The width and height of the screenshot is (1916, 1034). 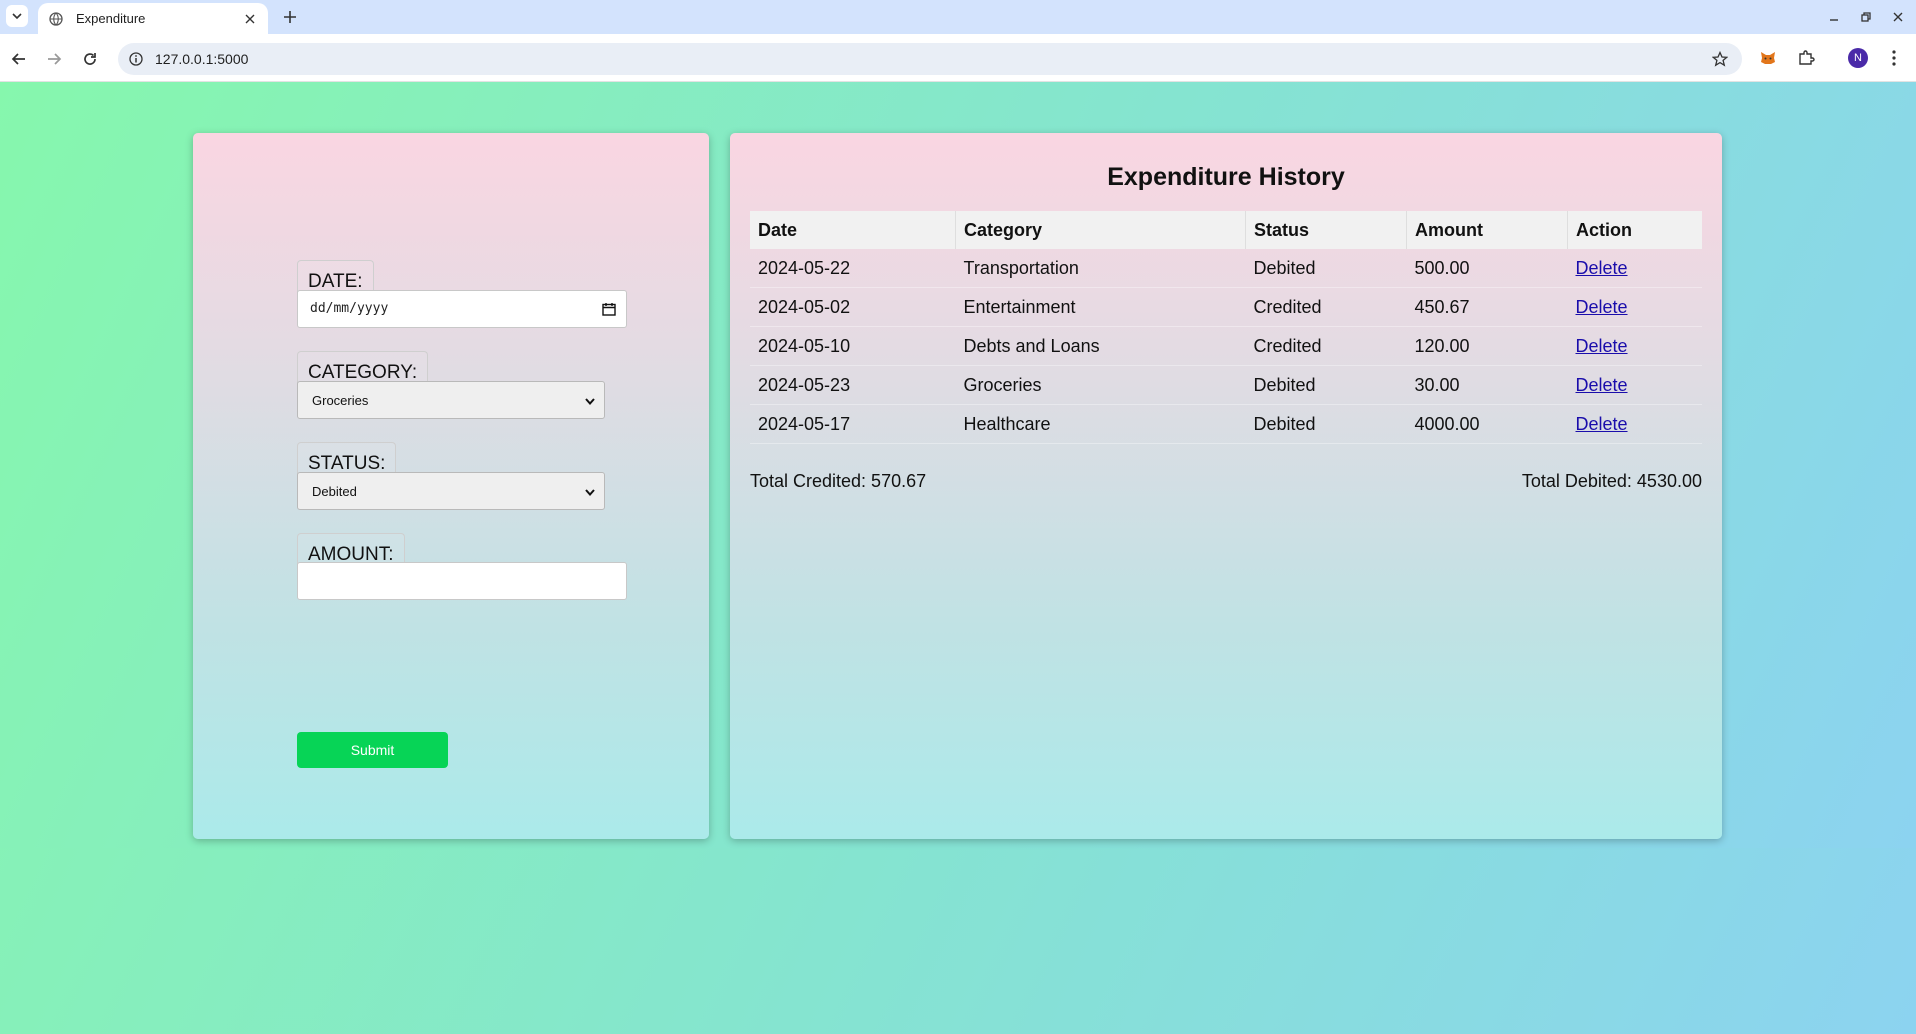 I want to click on arrow-left-icon, so click(x=18, y=59).